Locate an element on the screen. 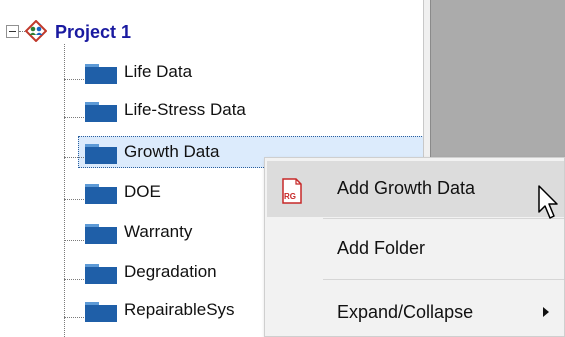  project-icon is located at coordinates (36, 31).